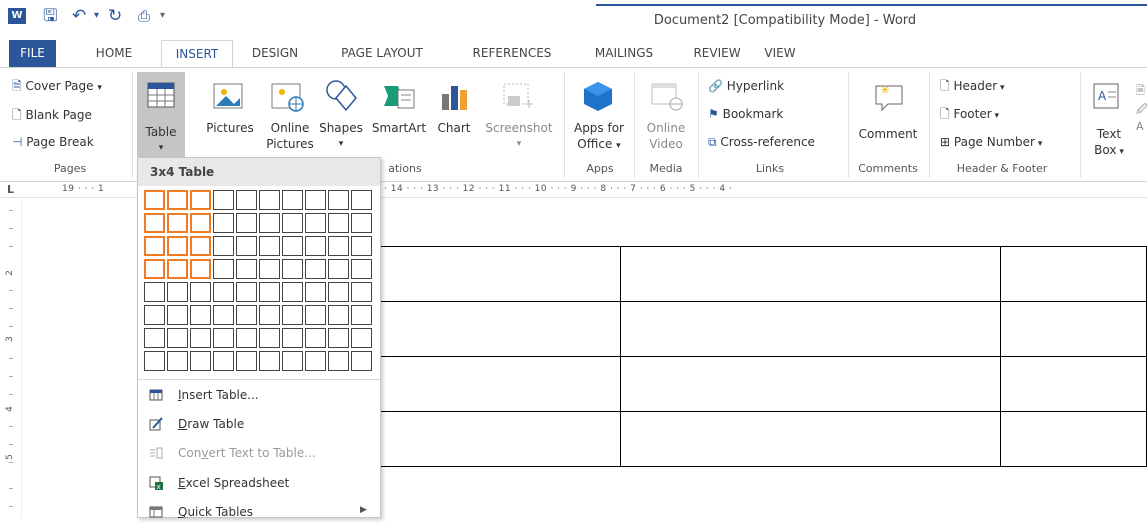 This screenshot has height=527, width=1147. What do you see at coordinates (275, 53) in the screenshot?
I see `tab-design: DESIGN` at bounding box center [275, 53].